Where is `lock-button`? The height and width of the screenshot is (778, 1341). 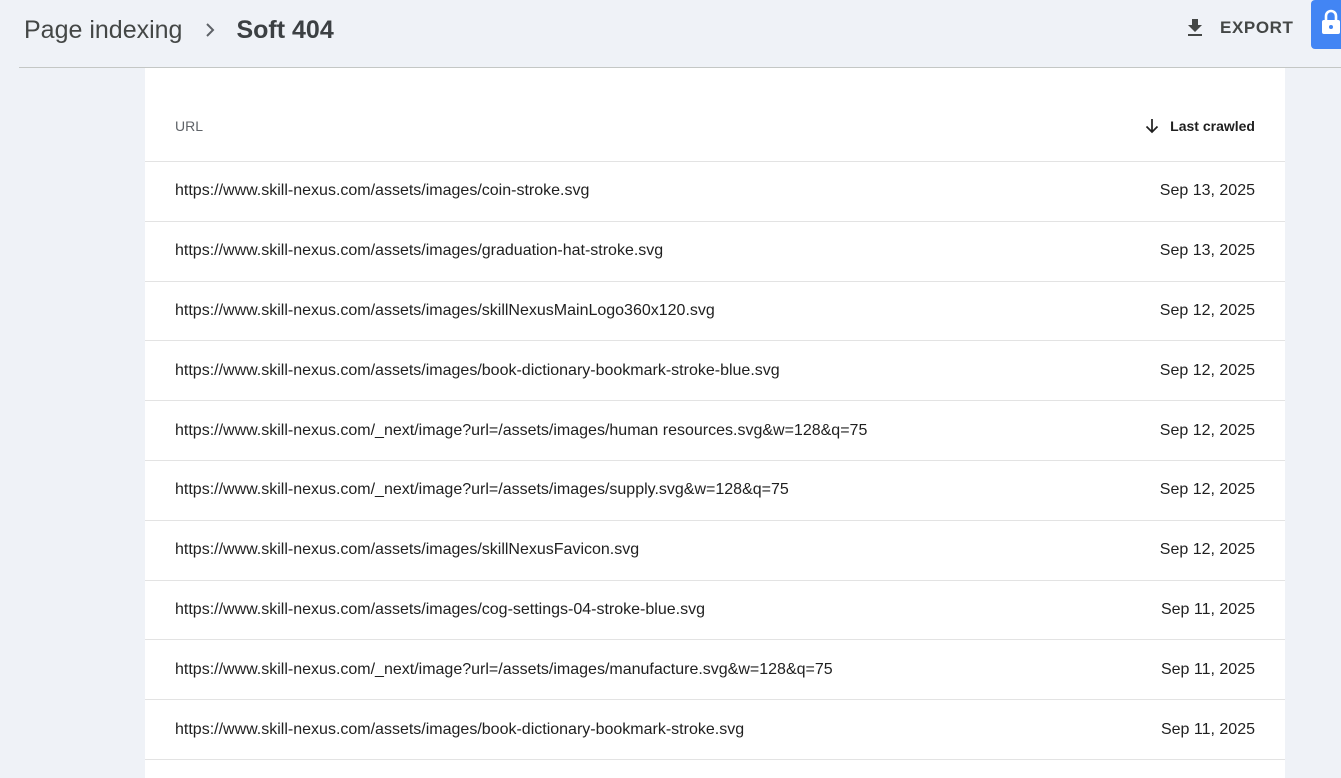
lock-button is located at coordinates (1326, 24).